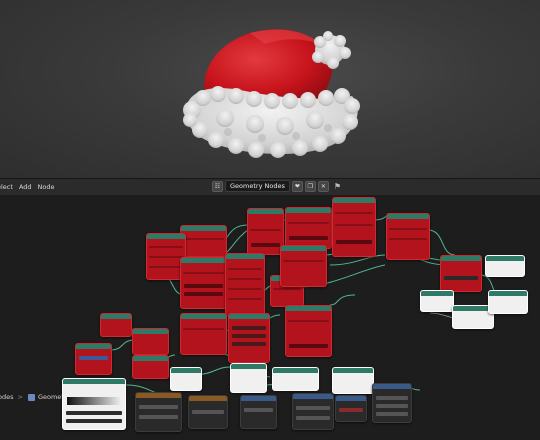 The image size is (540, 440). What do you see at coordinates (308, 331) in the screenshot?
I see `node-set-material` at bounding box center [308, 331].